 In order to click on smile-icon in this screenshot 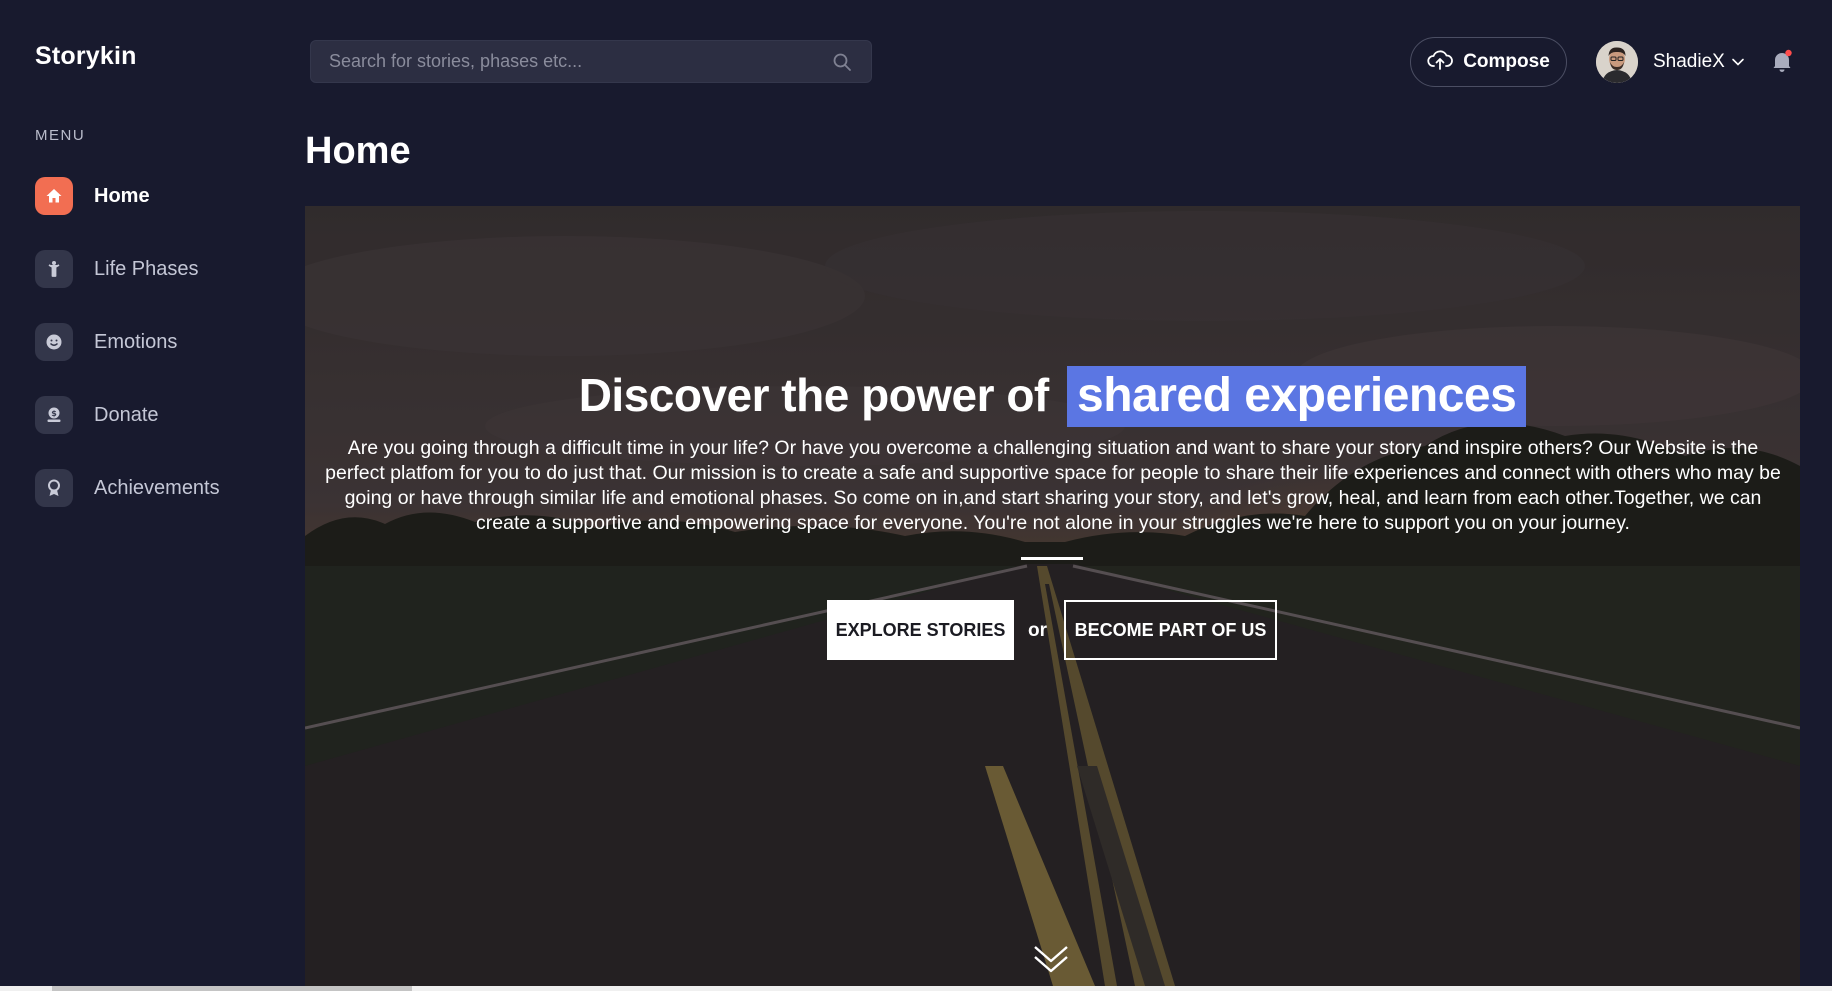, I will do `click(54, 342)`.